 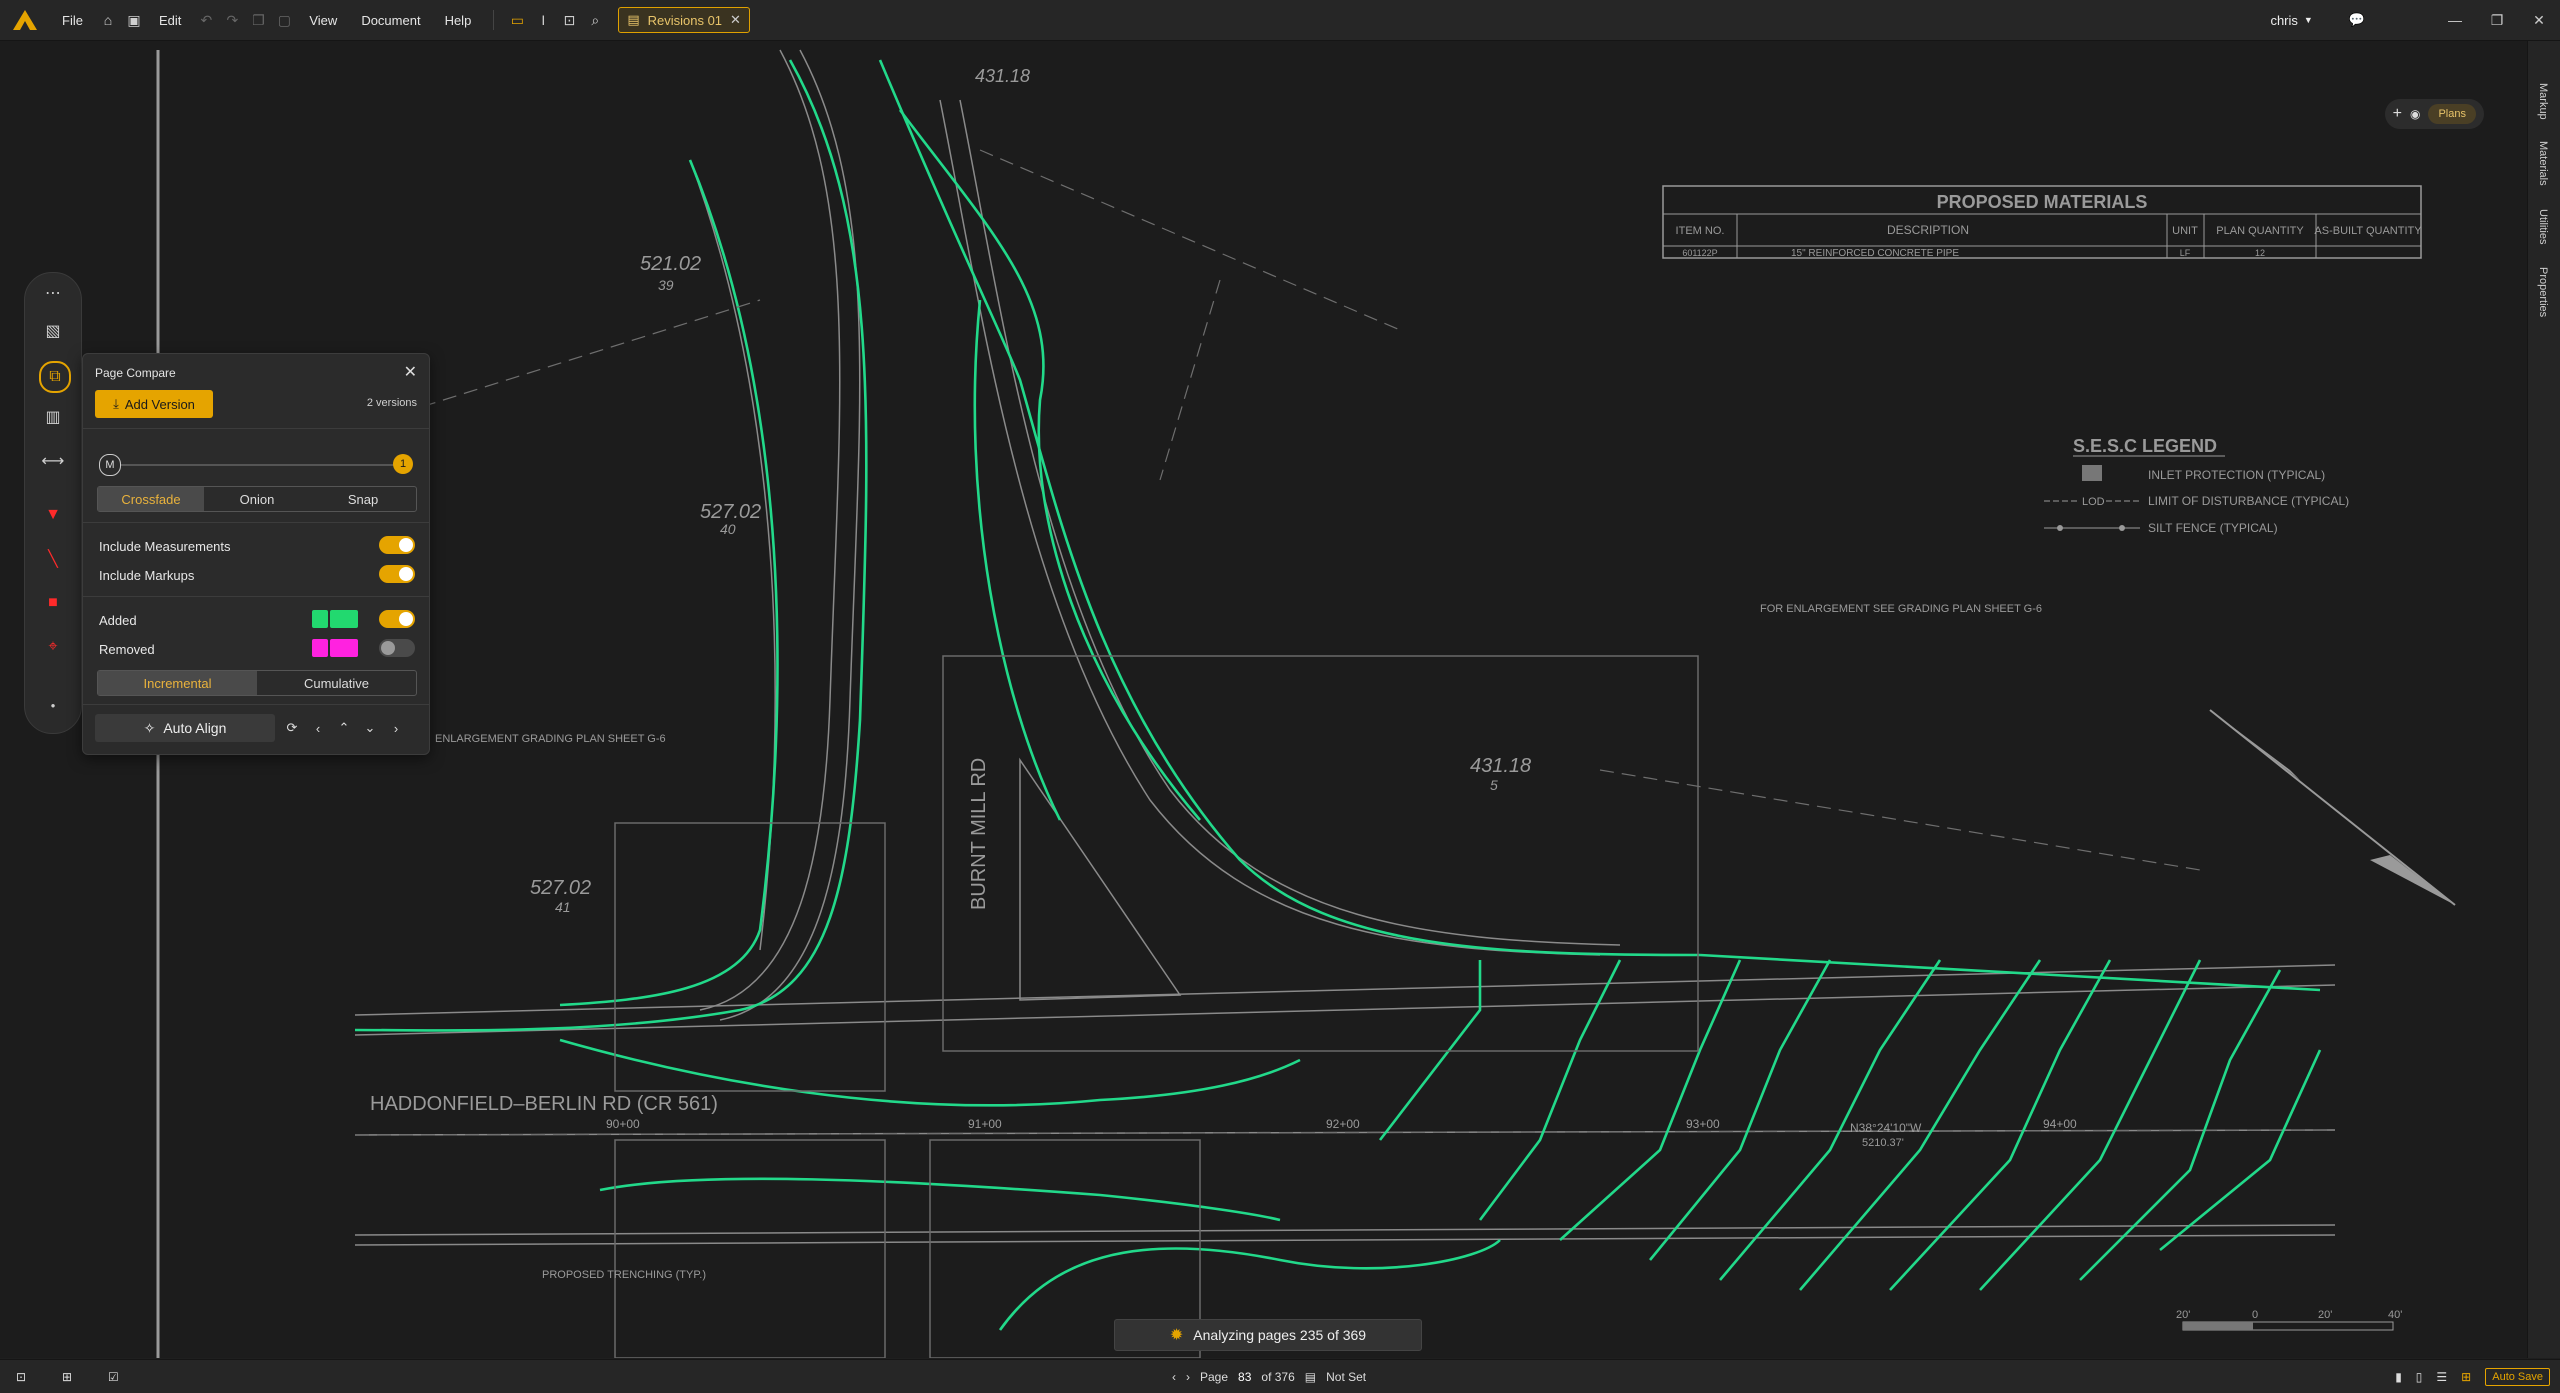 I want to click on plans-pill: Plans, so click(x=2452, y=114).